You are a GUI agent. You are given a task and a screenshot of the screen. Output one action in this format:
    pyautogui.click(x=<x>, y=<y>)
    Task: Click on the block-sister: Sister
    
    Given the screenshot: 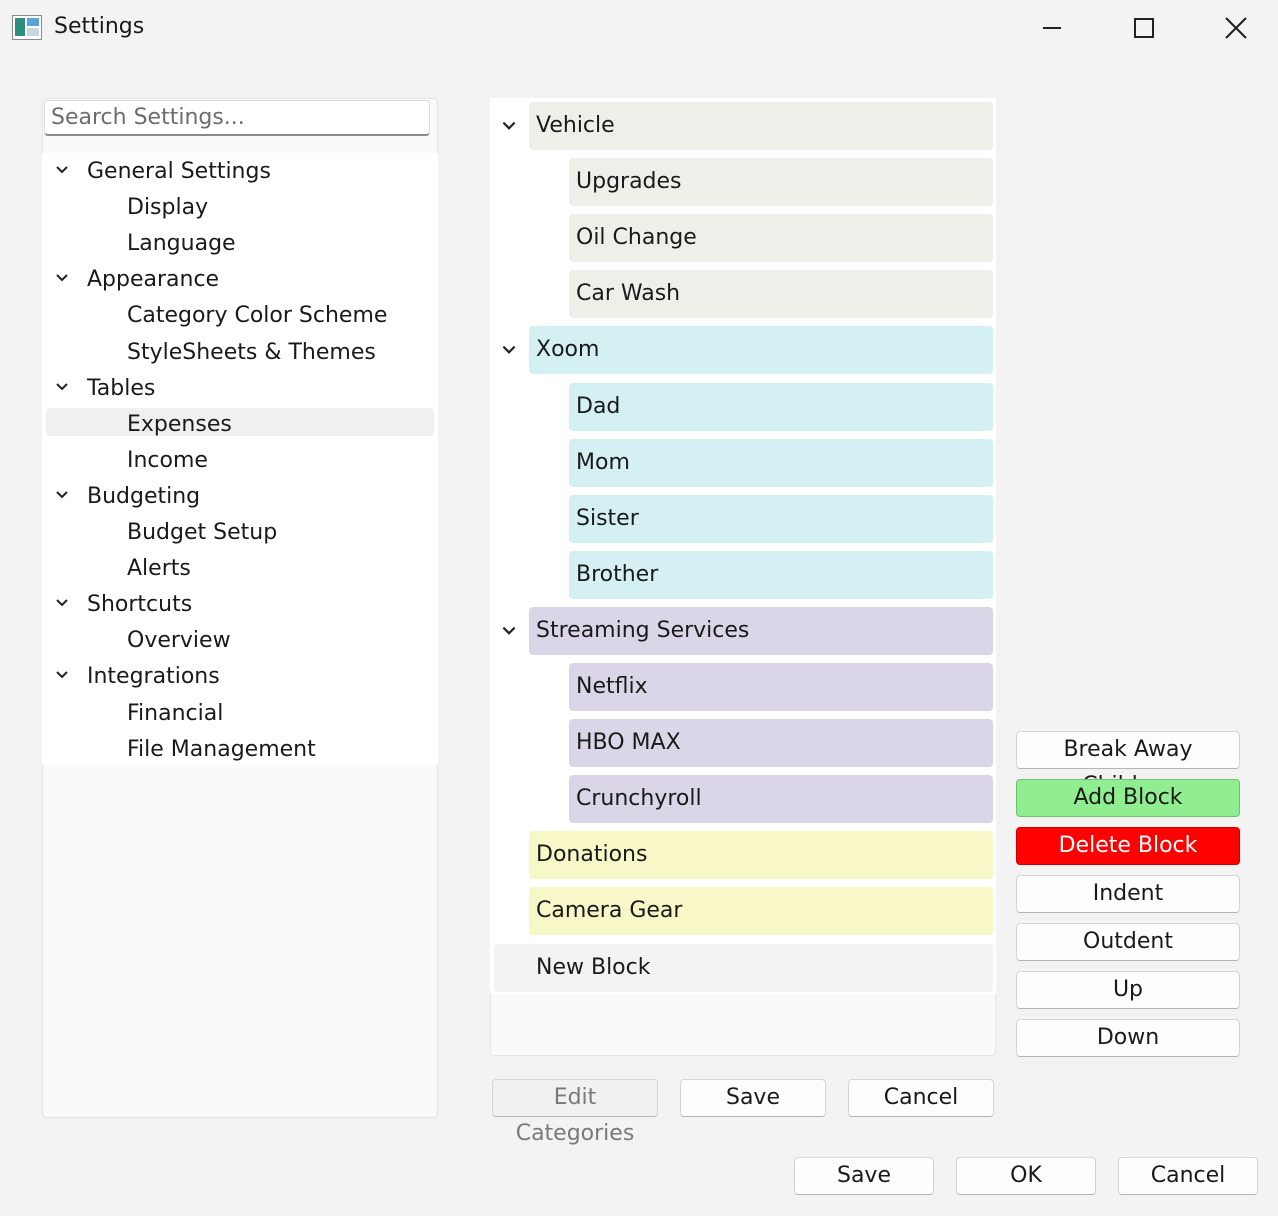 What is the action you would take?
    pyautogui.click(x=781, y=519)
    